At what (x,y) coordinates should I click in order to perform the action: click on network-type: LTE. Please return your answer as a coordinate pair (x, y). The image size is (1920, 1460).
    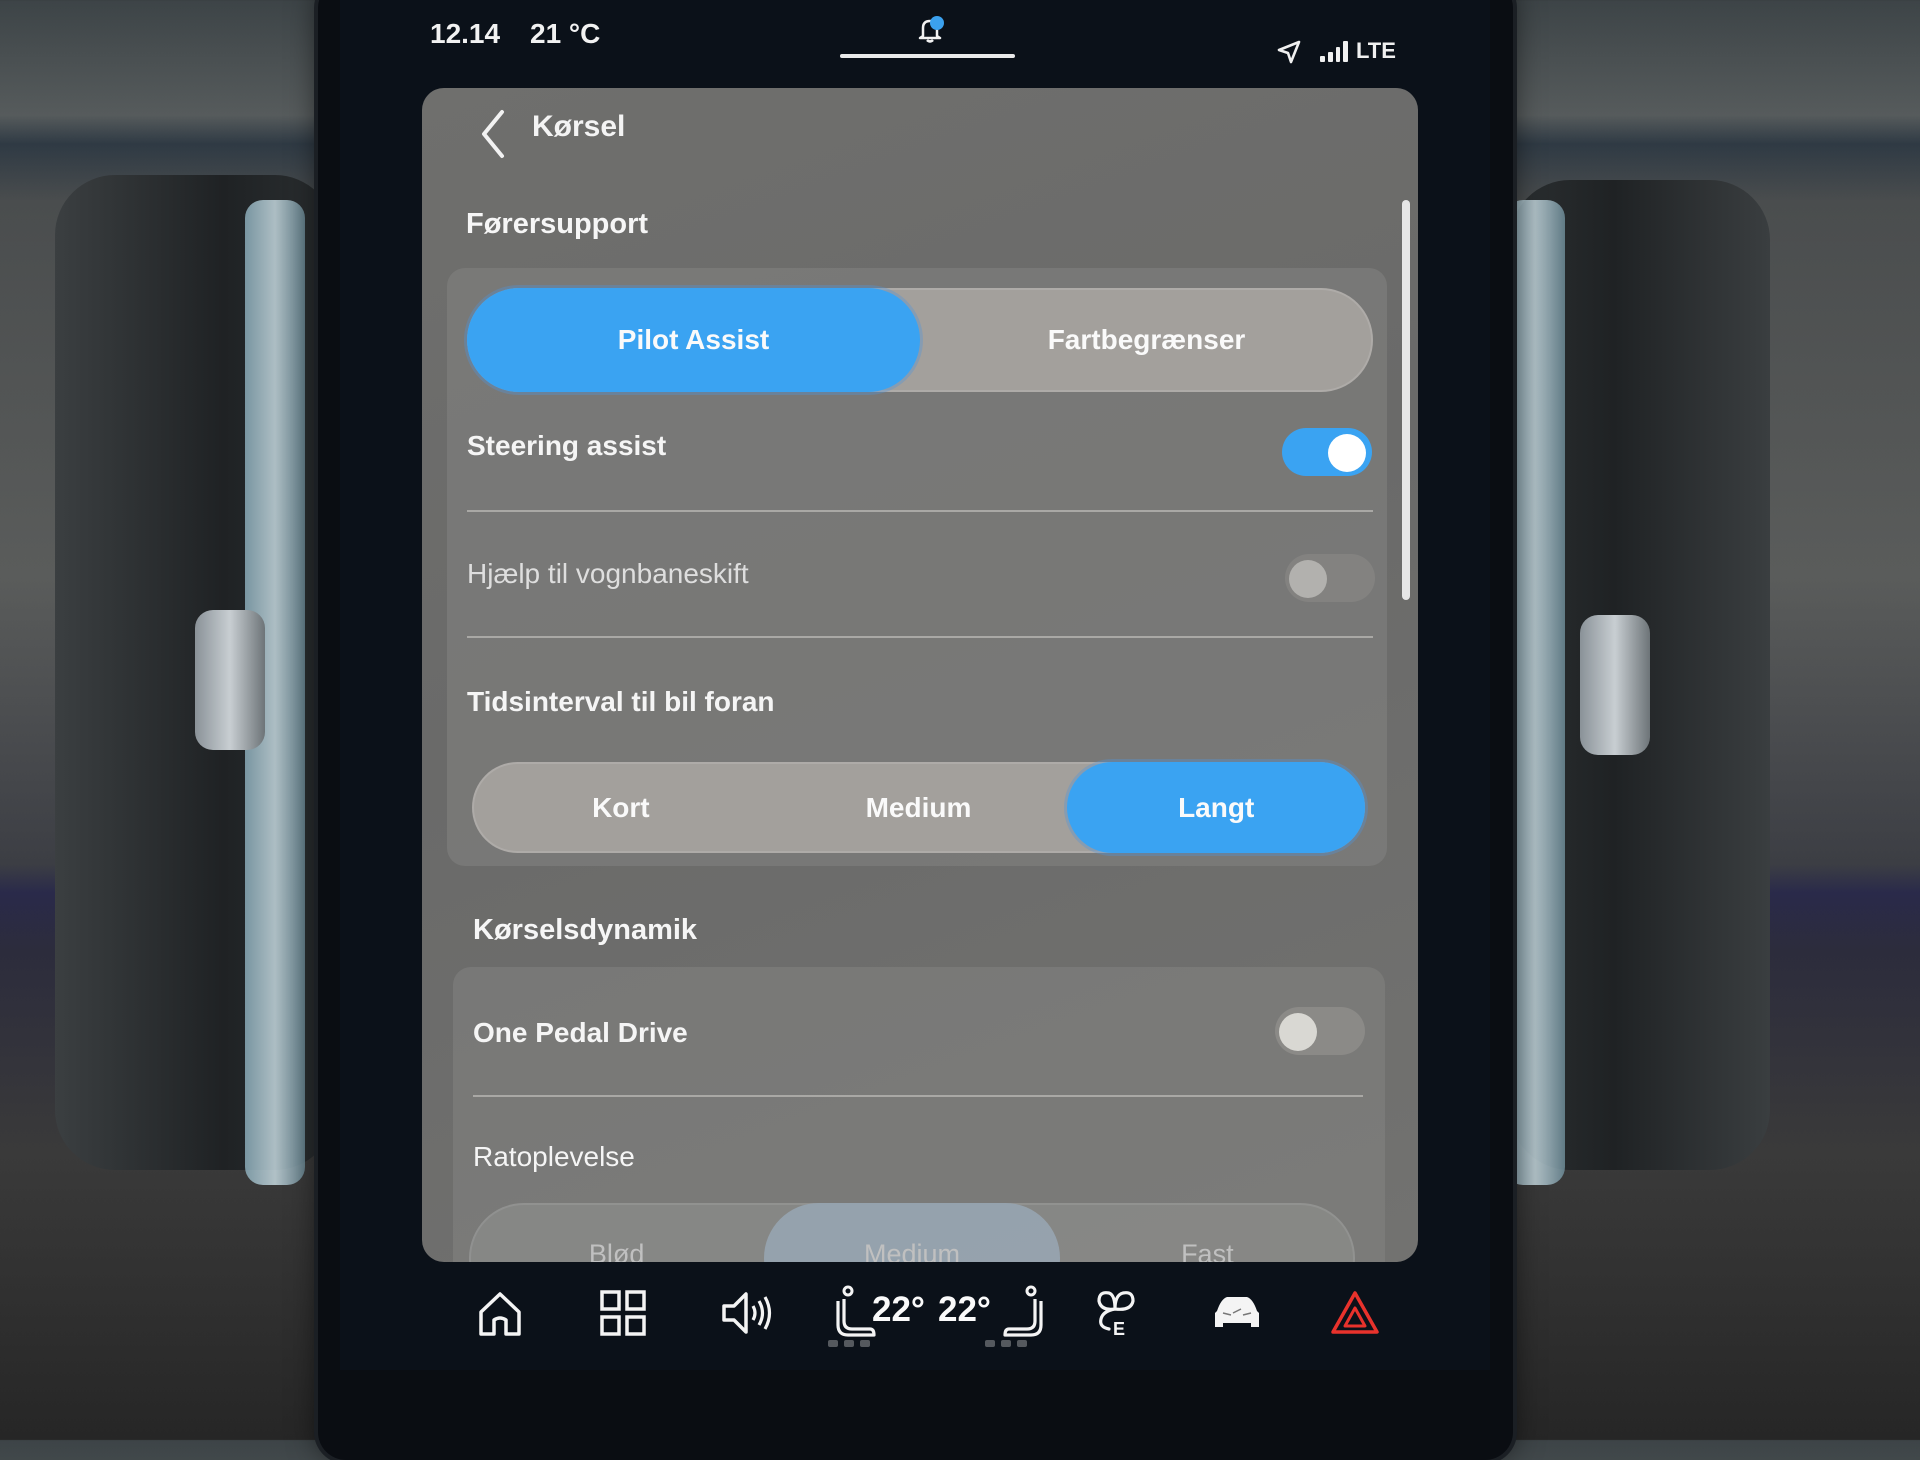
    Looking at the image, I should click on (1376, 50).